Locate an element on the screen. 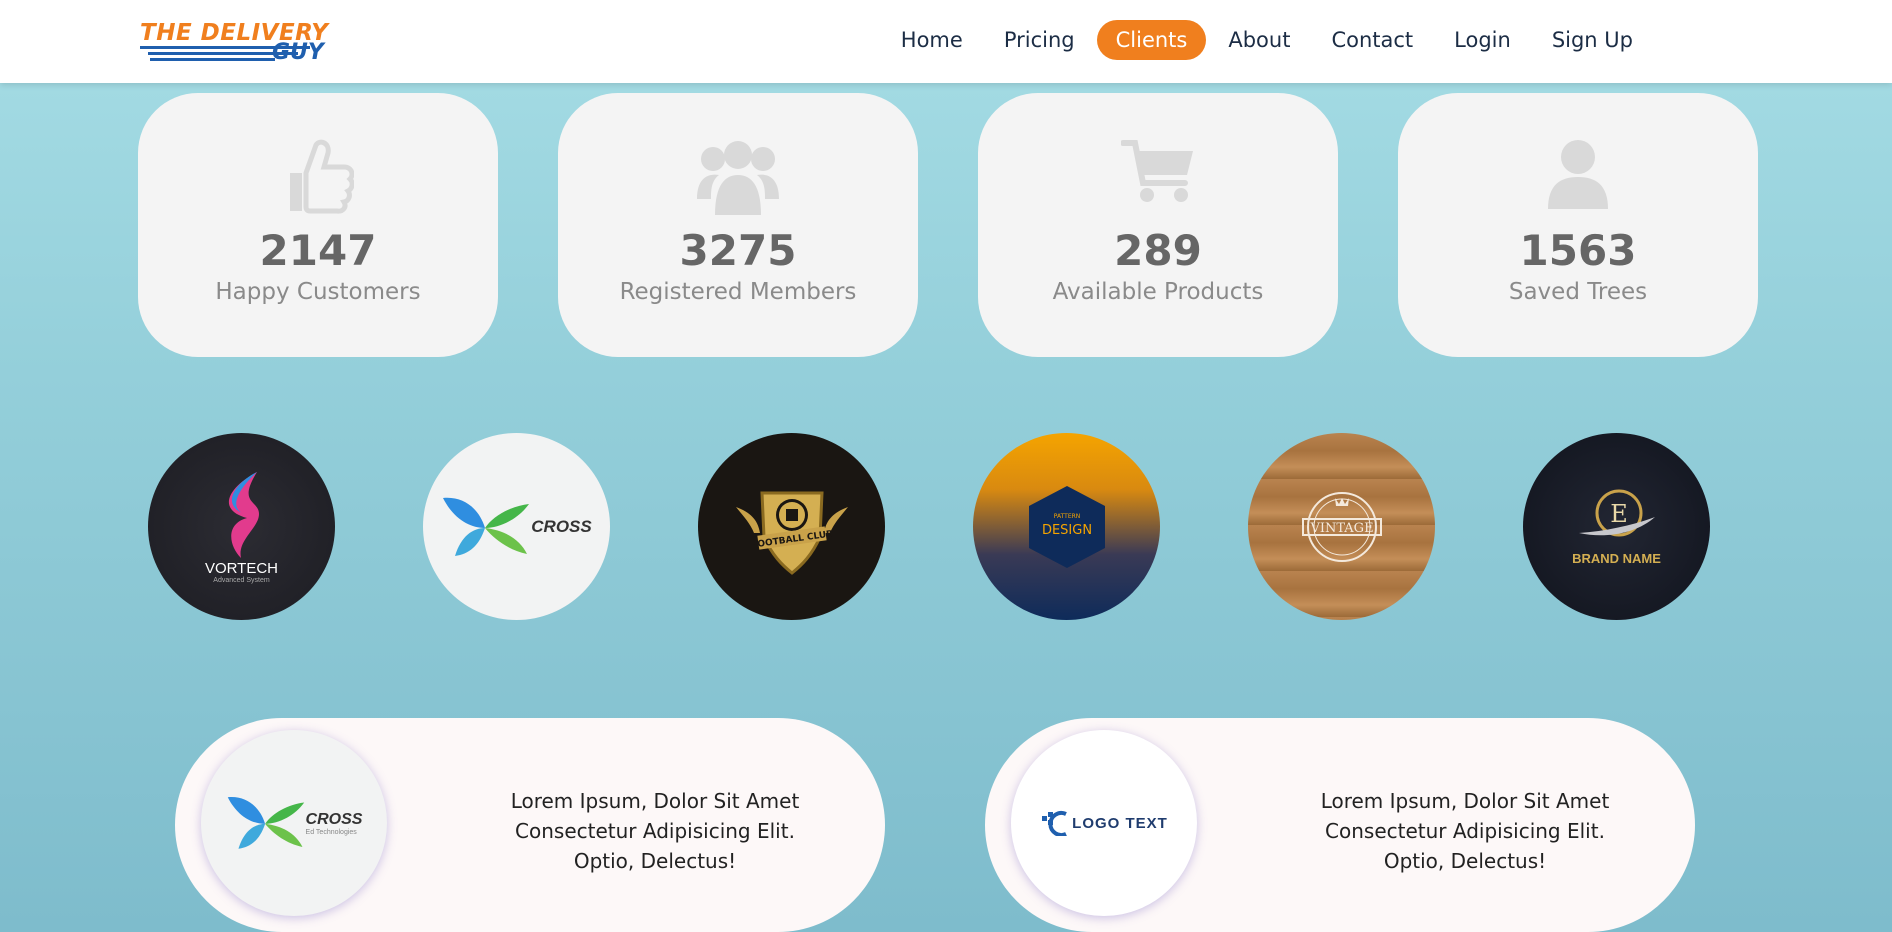  football-club-crest-icon: FOOTBALL CLUB is located at coordinates (791, 533).